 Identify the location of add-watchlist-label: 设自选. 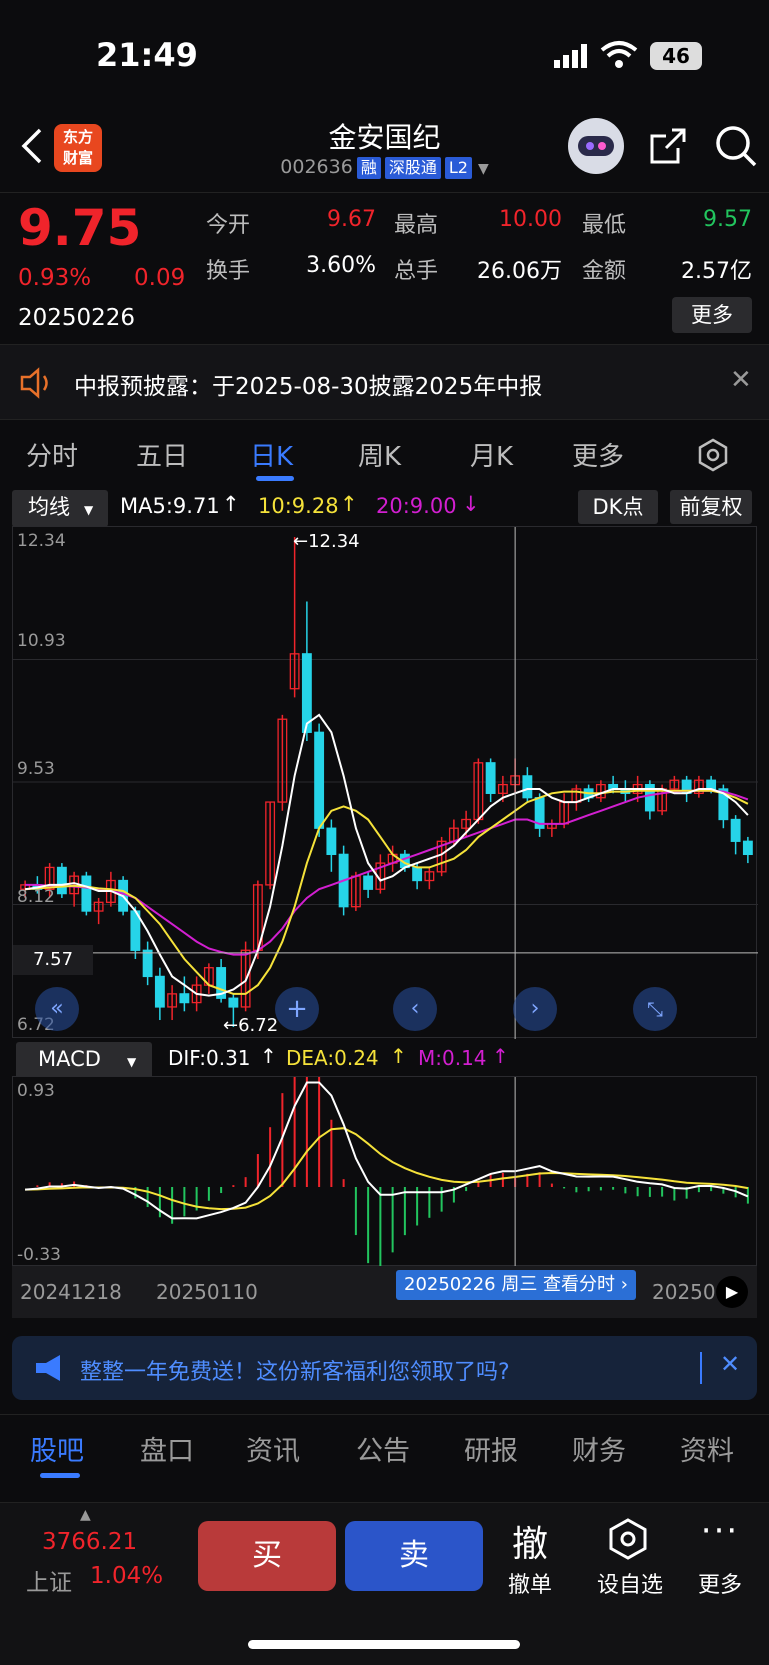
(629, 1585).